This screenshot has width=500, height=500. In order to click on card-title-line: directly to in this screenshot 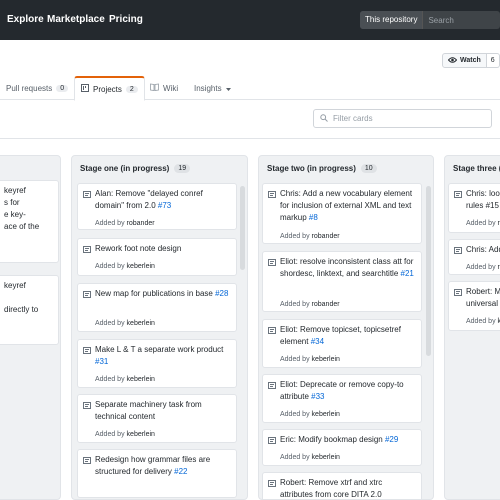, I will do `click(21, 309)`.